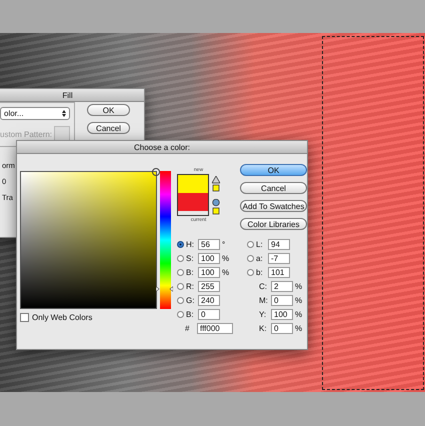 This screenshot has width=425, height=426. Describe the element at coordinates (260, 244) in the screenshot. I see `field-label: L:` at that location.